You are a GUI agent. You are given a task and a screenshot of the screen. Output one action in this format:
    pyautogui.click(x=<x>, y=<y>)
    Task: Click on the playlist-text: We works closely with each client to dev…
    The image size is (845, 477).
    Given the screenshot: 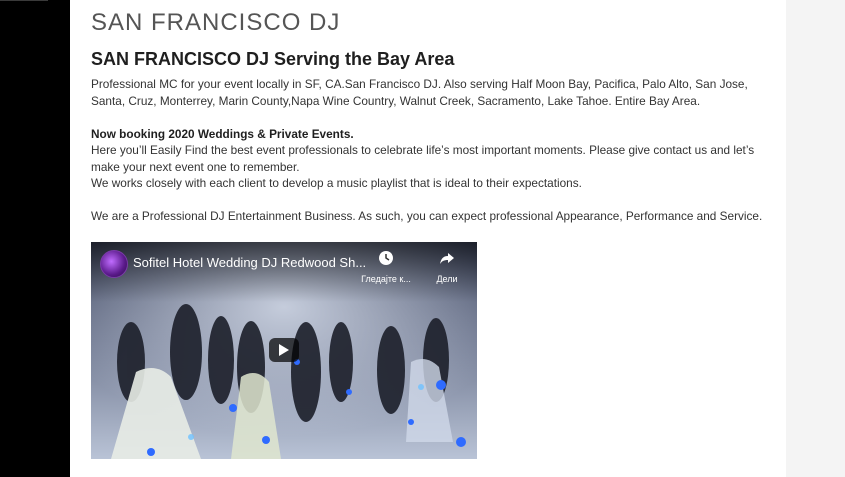 What is the action you would take?
    pyautogui.click(x=336, y=183)
    